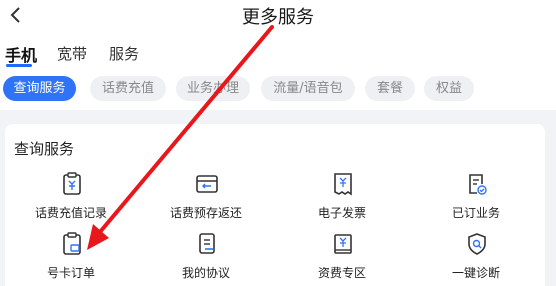 The height and width of the screenshot is (286, 556). Describe the element at coordinates (206, 198) in the screenshot. I see `service-prestore-refund: 话费预存返还` at that location.